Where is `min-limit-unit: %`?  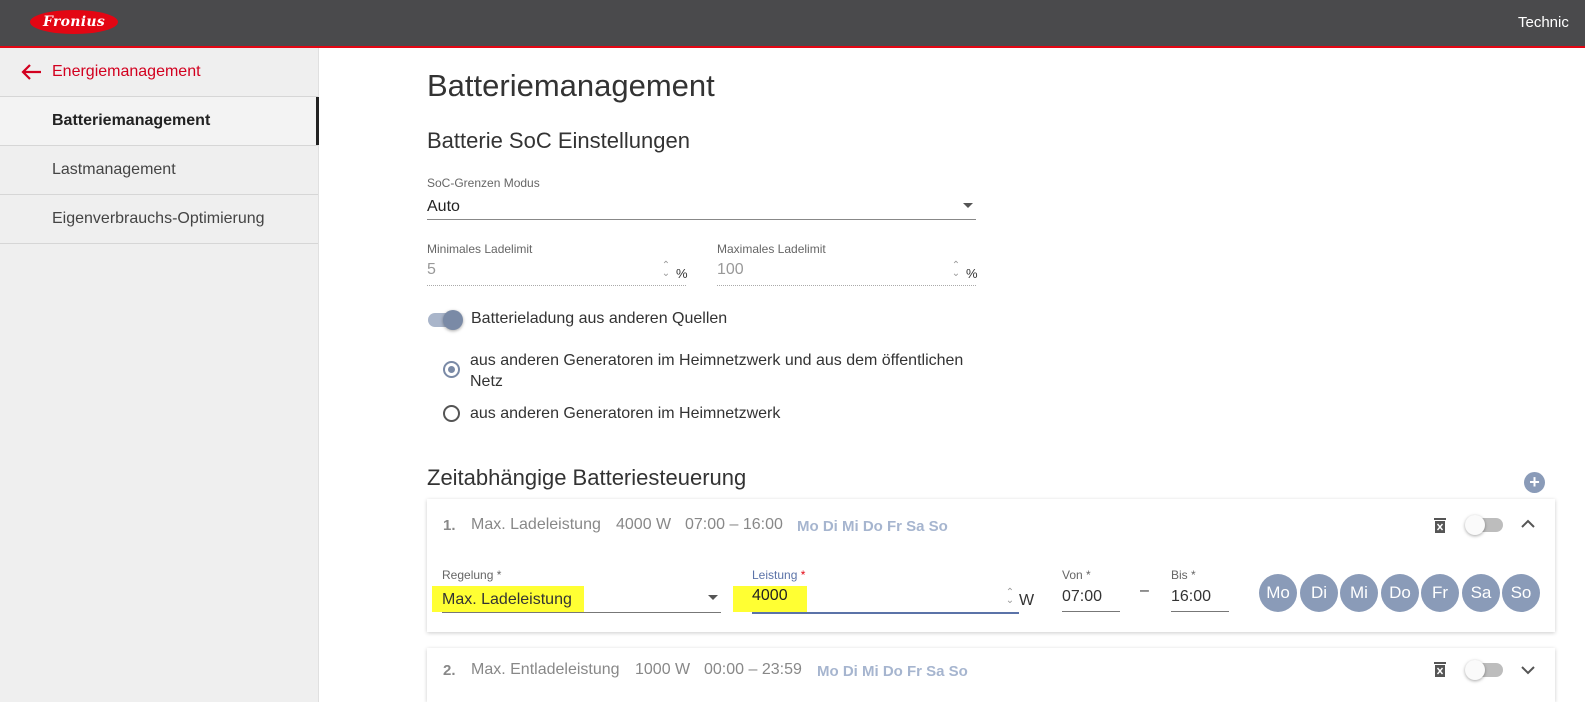
min-limit-unit: % is located at coordinates (682, 273).